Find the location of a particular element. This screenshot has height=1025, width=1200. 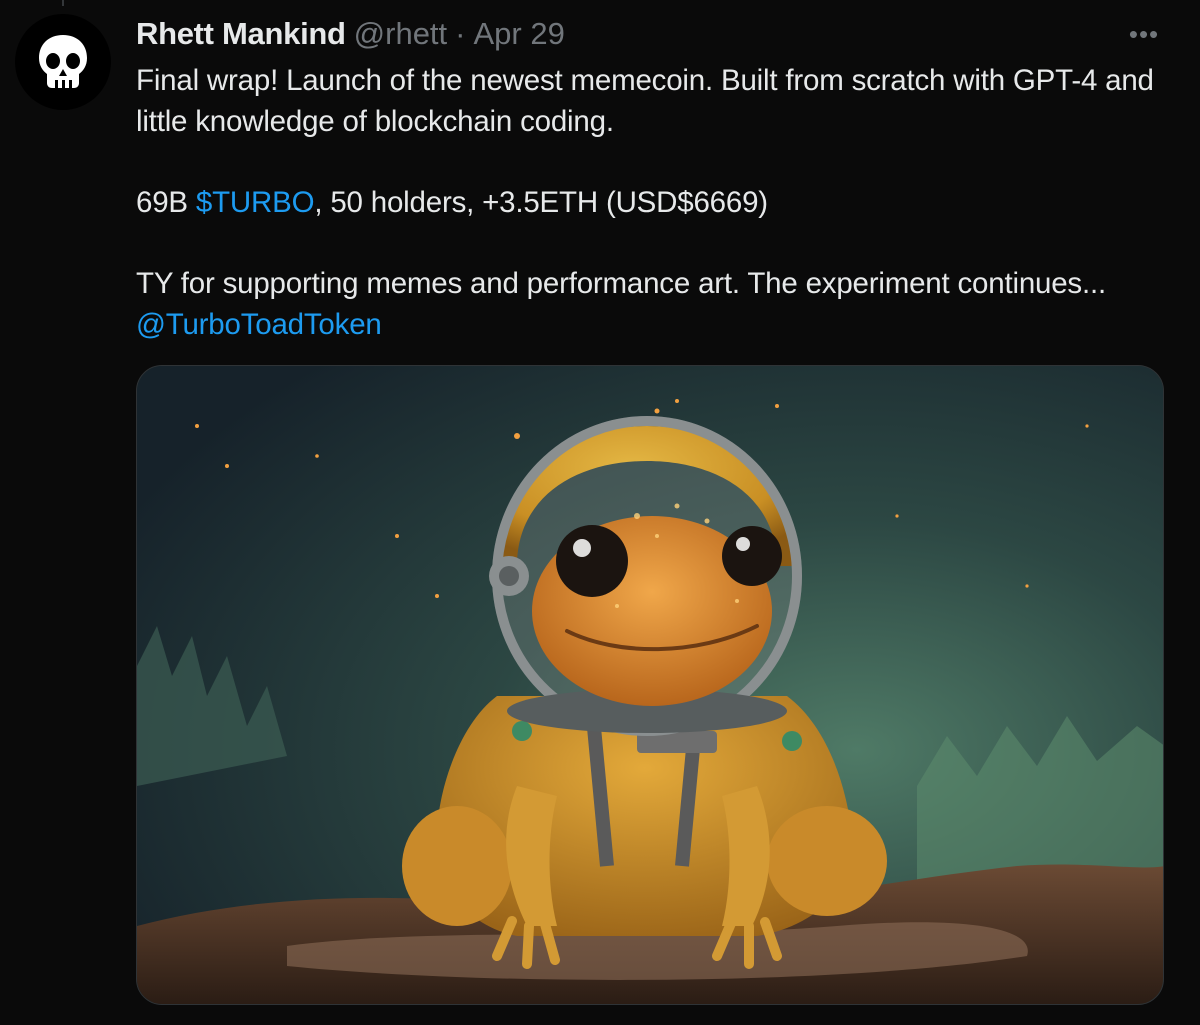

tweet-date: Apr 29 is located at coordinates (518, 34).